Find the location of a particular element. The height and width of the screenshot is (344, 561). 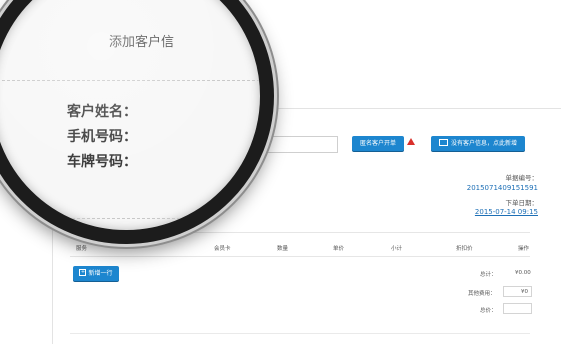

lens-divider-bottom is located at coordinates (130, 218).